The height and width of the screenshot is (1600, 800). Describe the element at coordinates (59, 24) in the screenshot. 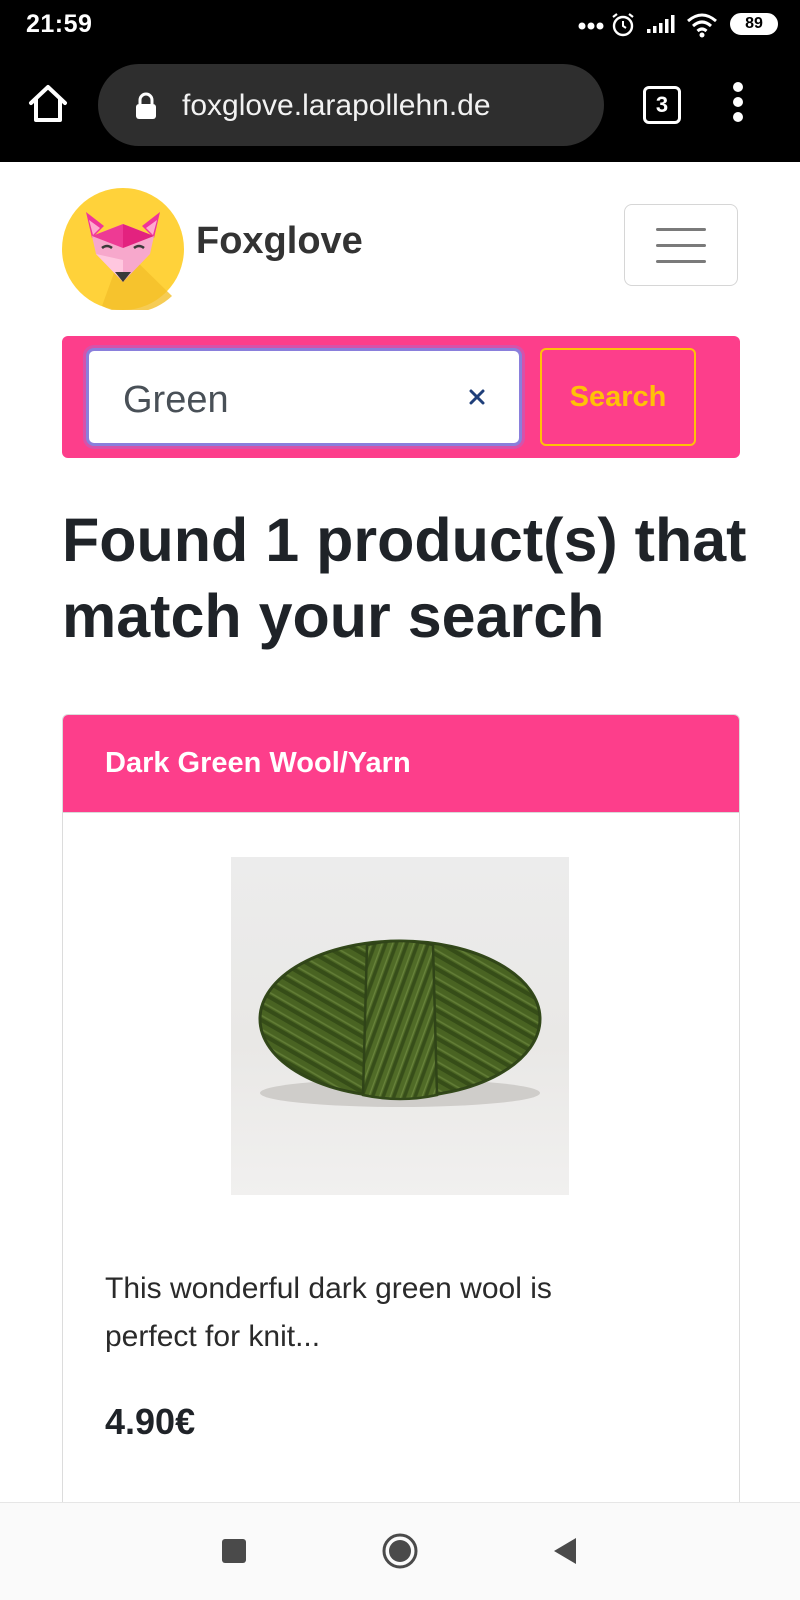

I see `status-time: 21:59` at that location.